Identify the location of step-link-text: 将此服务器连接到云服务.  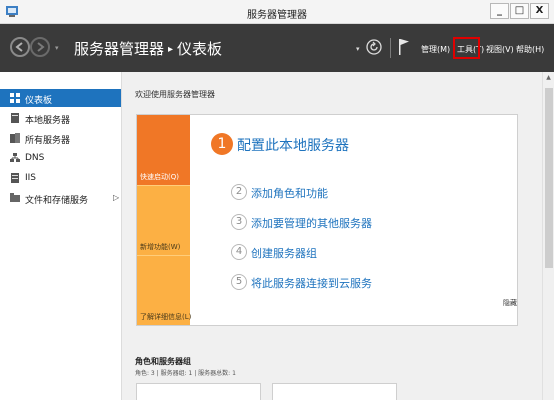
(311, 283).